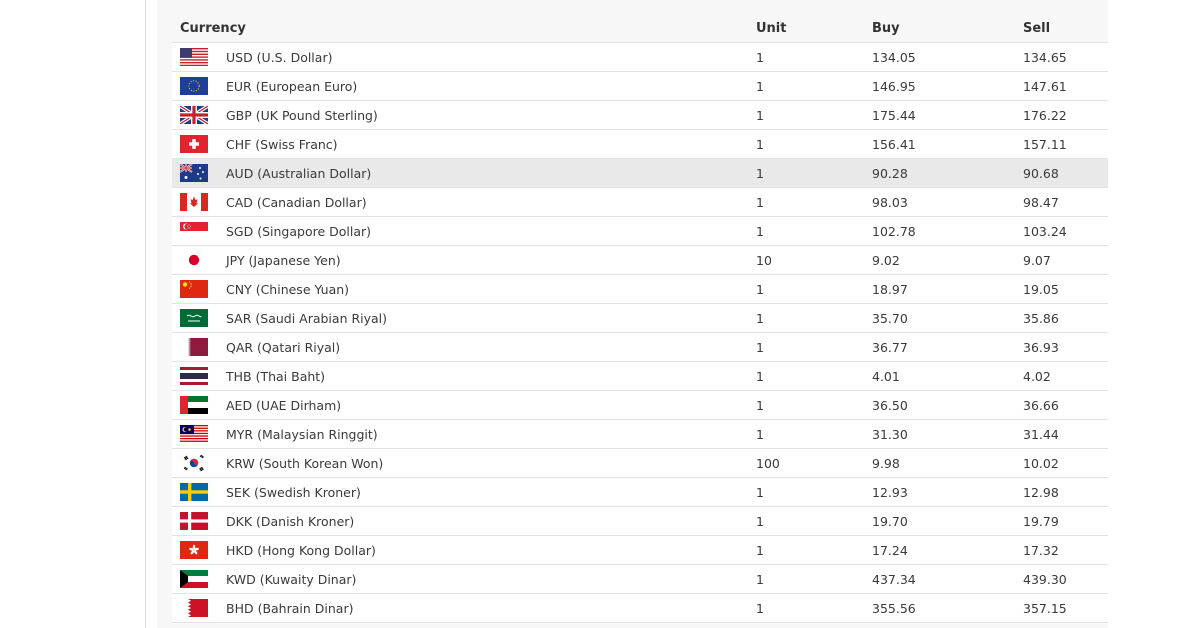  I want to click on currency-name: CNY (Chinese Yuan), so click(288, 289).